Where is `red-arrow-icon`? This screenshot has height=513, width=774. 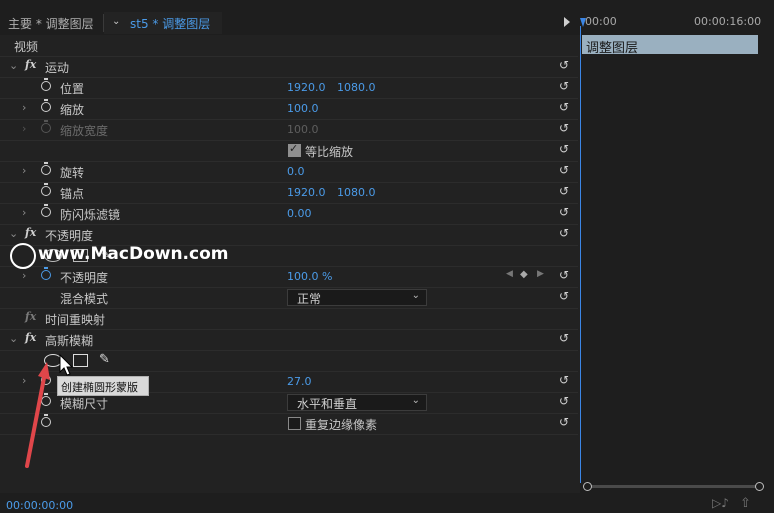 red-arrow-icon is located at coordinates (37, 415).